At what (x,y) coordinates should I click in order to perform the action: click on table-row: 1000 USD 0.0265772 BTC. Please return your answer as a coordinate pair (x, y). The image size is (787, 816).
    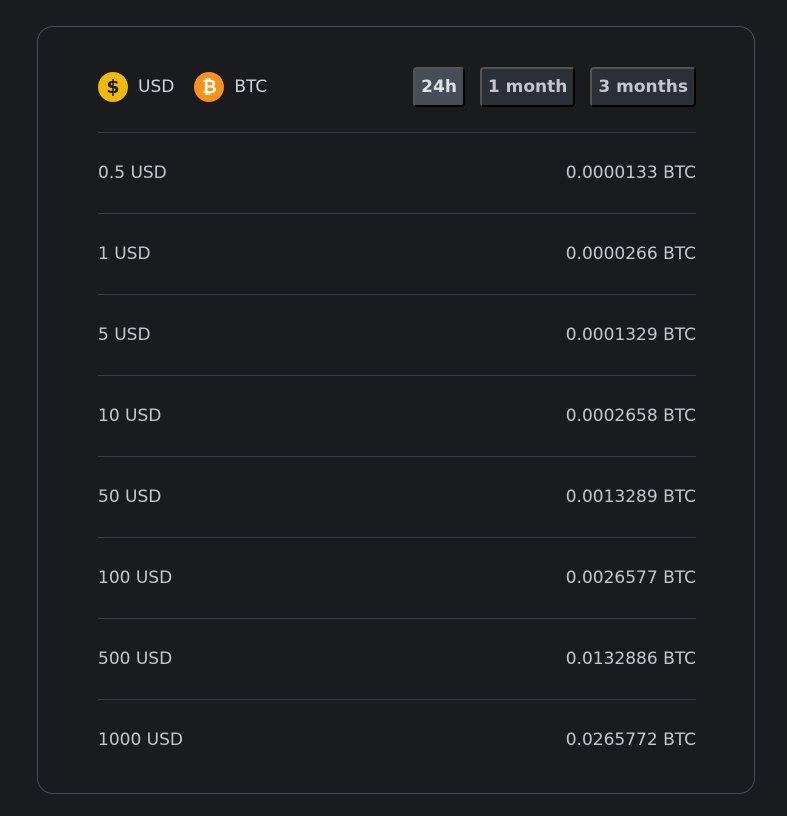
    Looking at the image, I should click on (397, 739).